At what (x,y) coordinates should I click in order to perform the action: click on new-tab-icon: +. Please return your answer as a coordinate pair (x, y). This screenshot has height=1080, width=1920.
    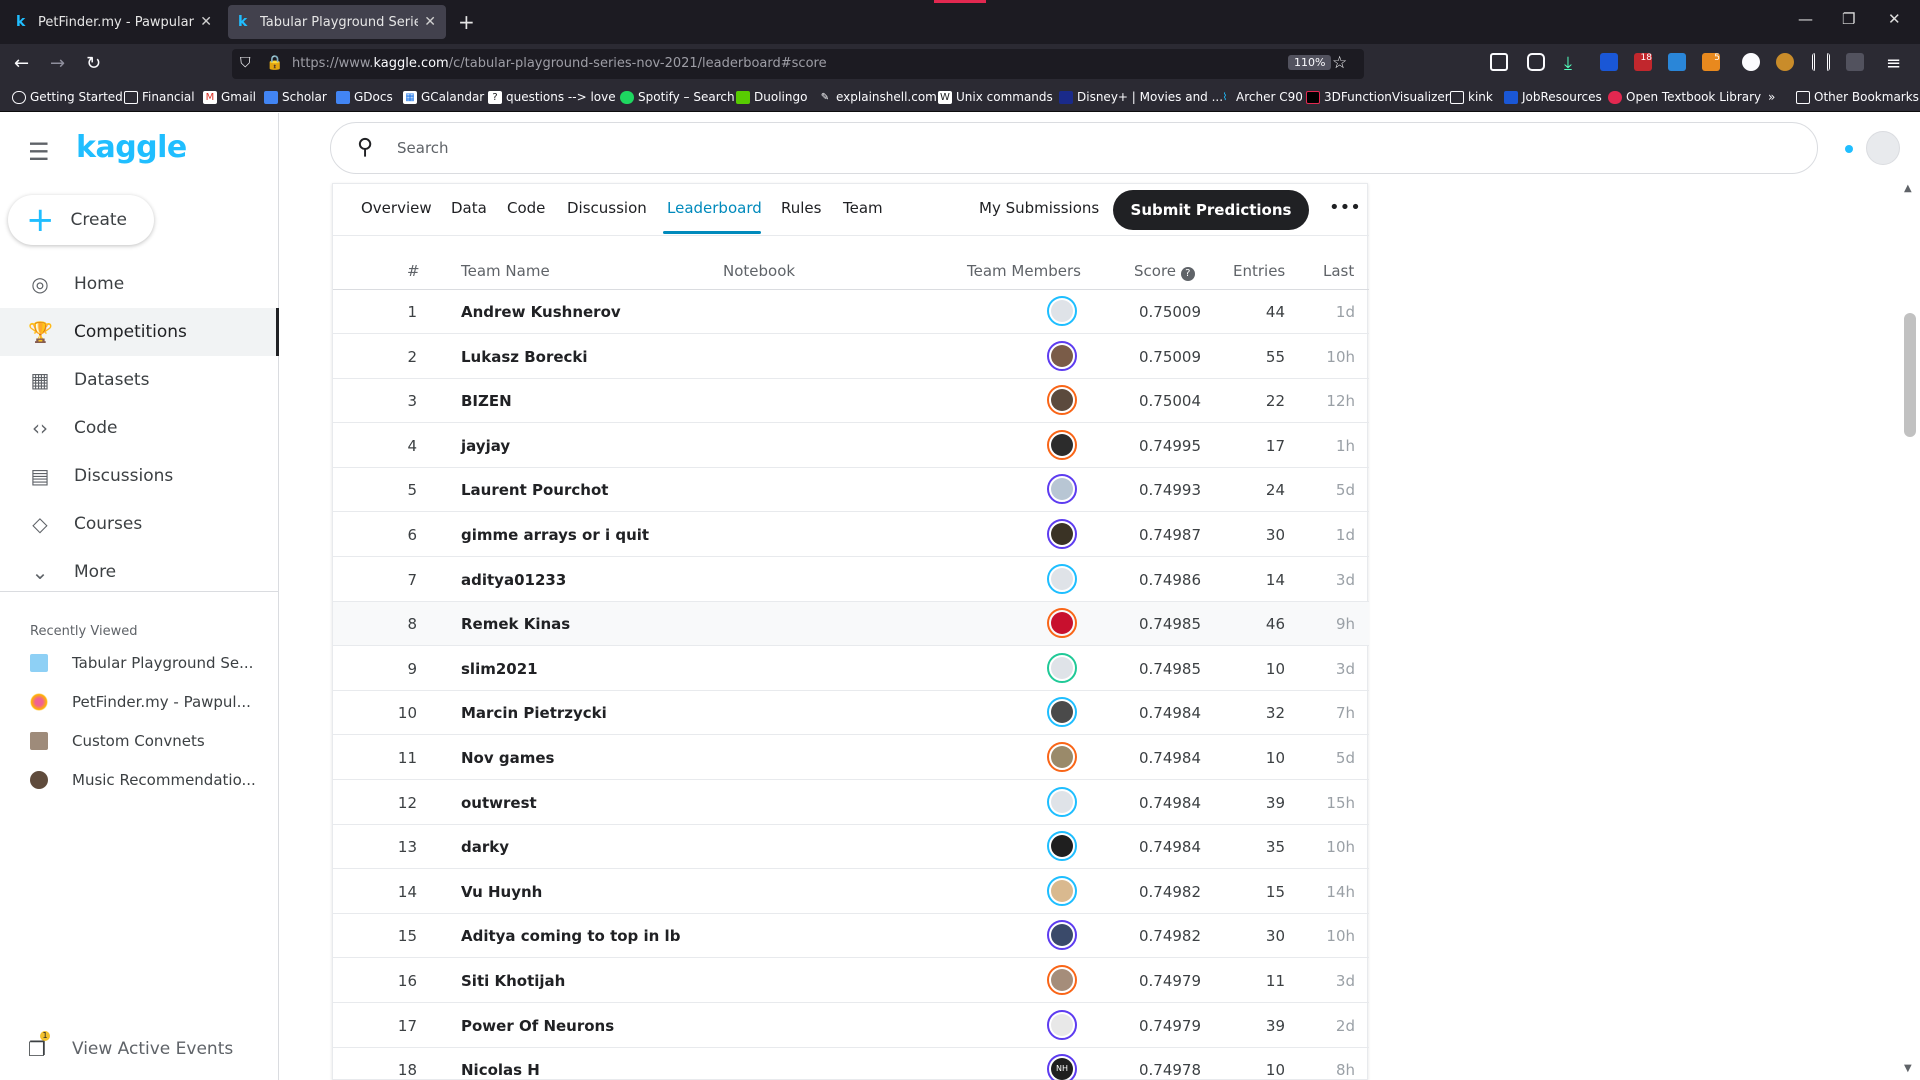
    Looking at the image, I should click on (466, 22).